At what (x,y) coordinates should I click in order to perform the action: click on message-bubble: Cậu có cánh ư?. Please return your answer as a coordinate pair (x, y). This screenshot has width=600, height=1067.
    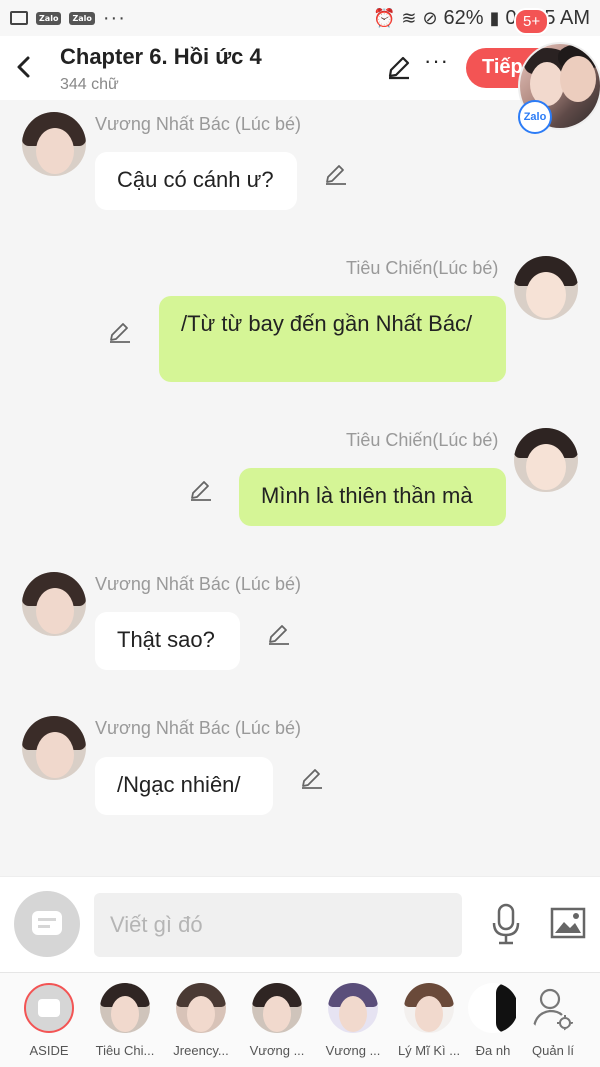
    Looking at the image, I should click on (196, 181).